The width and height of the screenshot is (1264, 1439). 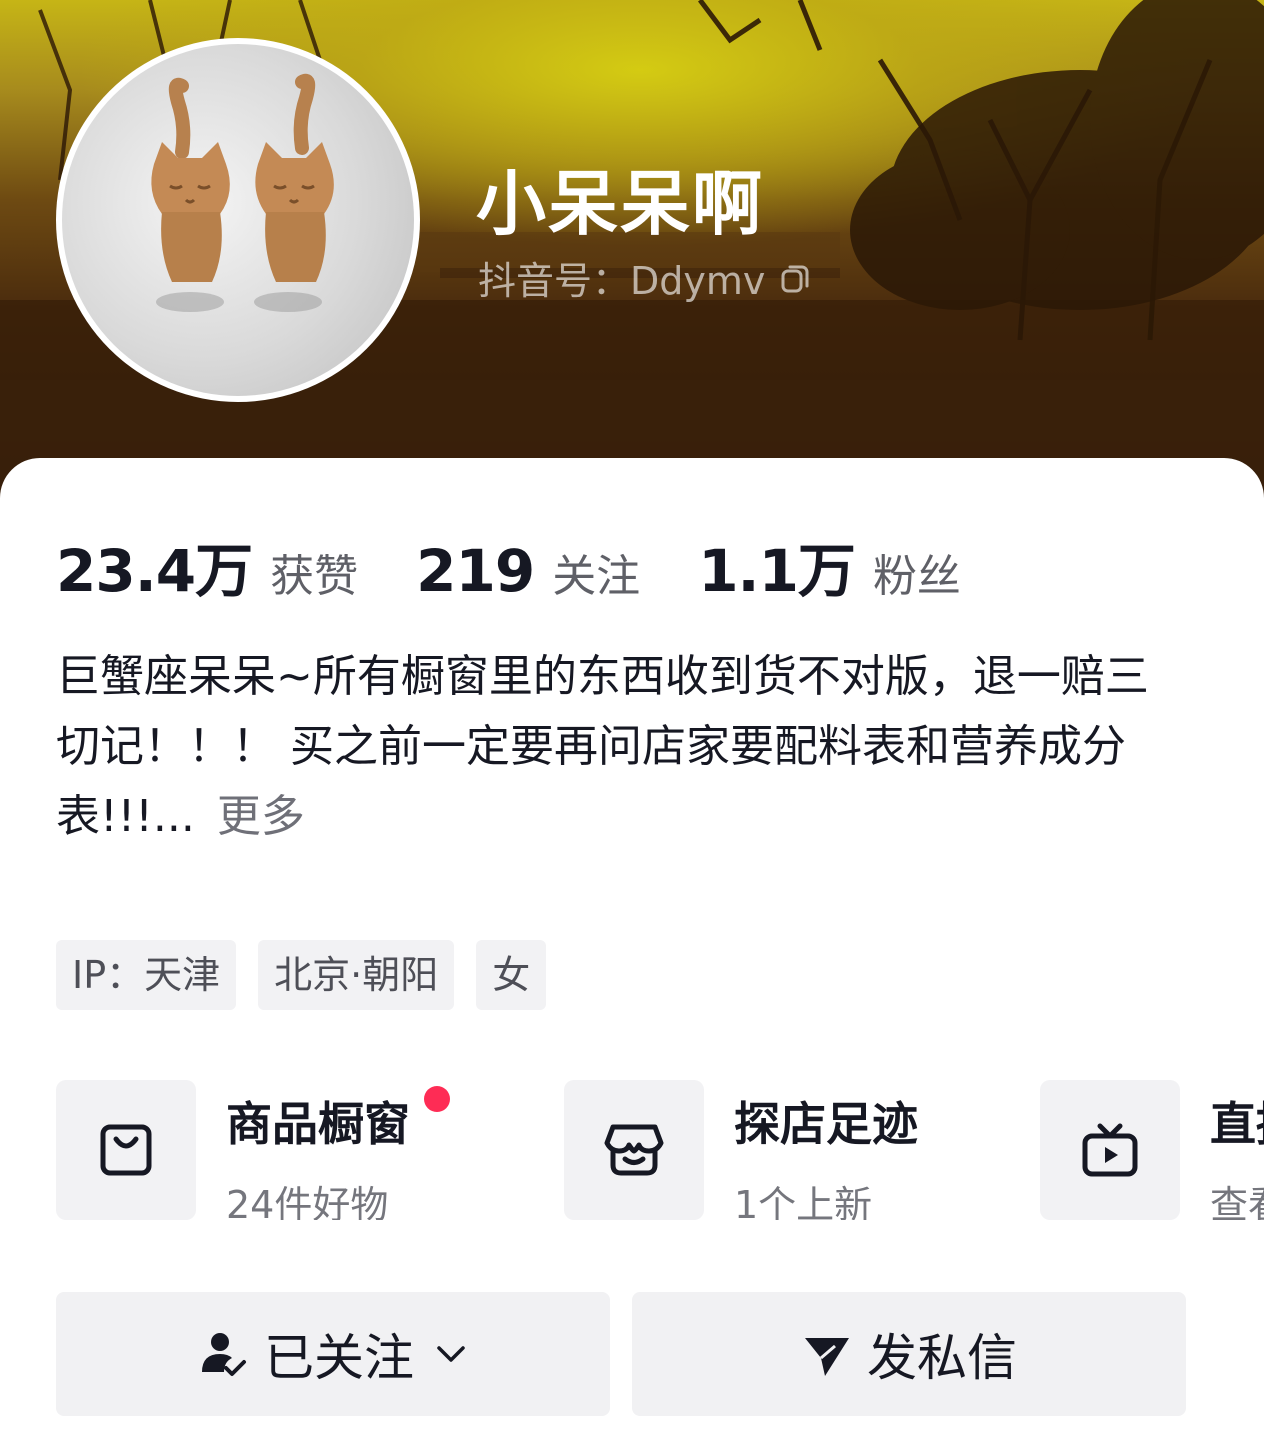 What do you see at coordinates (242, 192) in the screenshot?
I see `clay-cat-figurines-icon` at bounding box center [242, 192].